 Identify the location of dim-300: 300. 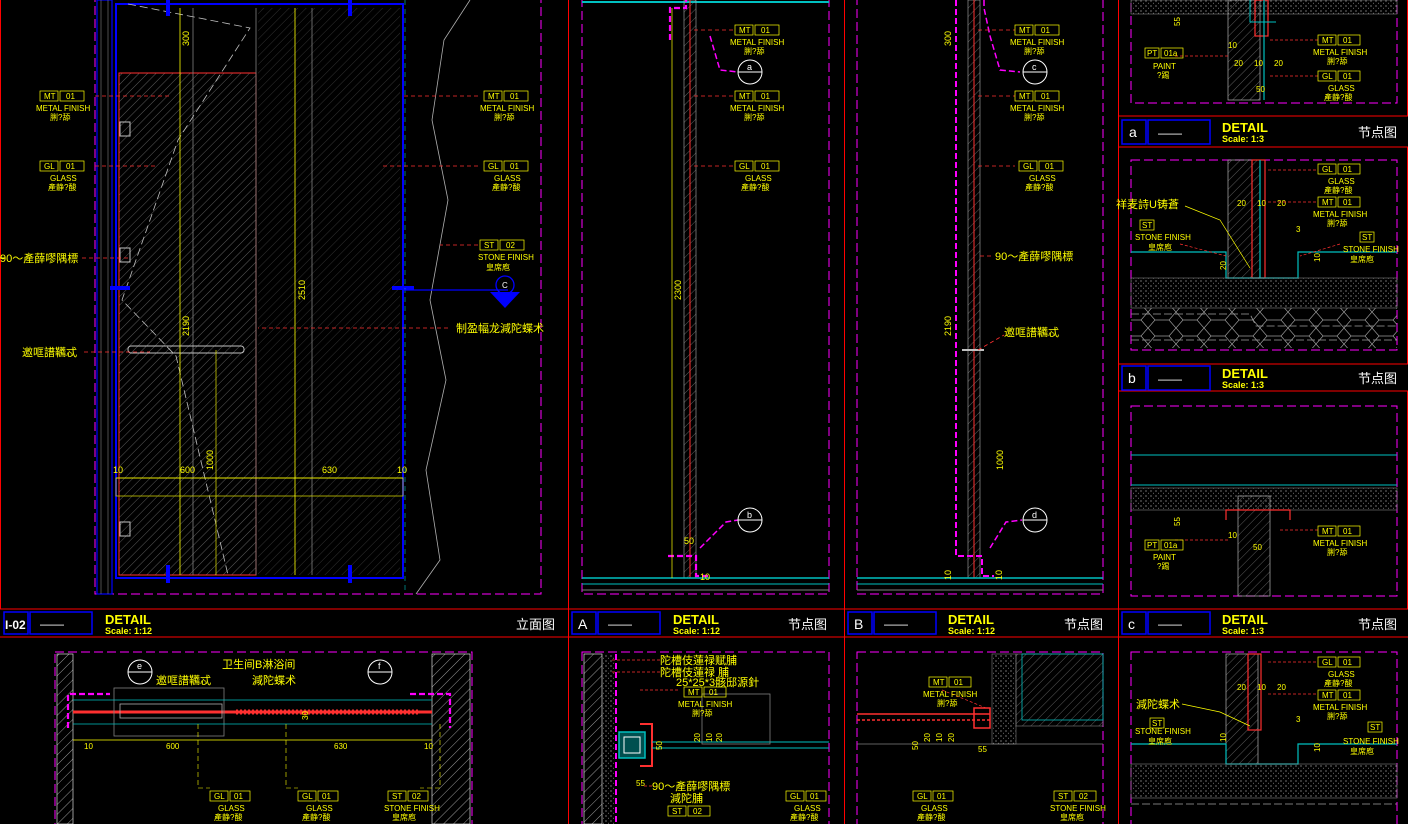
(186, 38).